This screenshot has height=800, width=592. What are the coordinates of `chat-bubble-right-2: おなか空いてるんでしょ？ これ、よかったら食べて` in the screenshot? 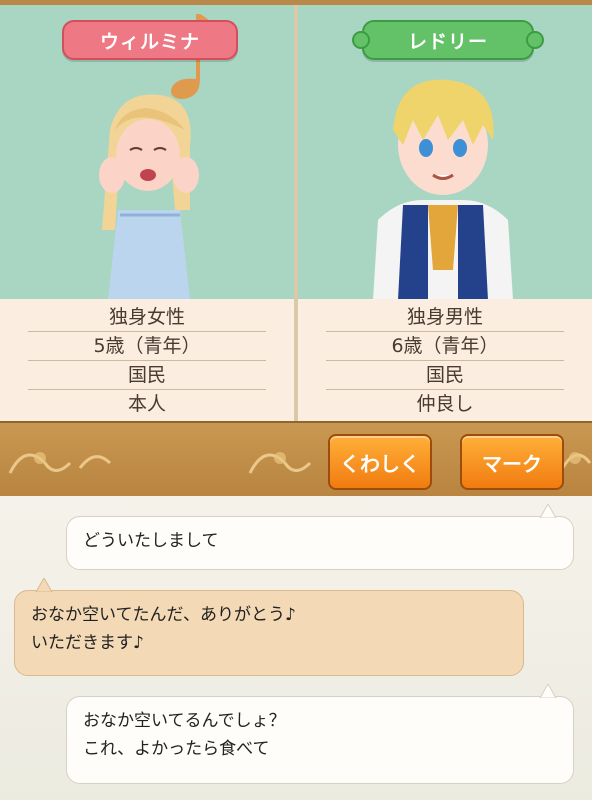 It's located at (320, 740).